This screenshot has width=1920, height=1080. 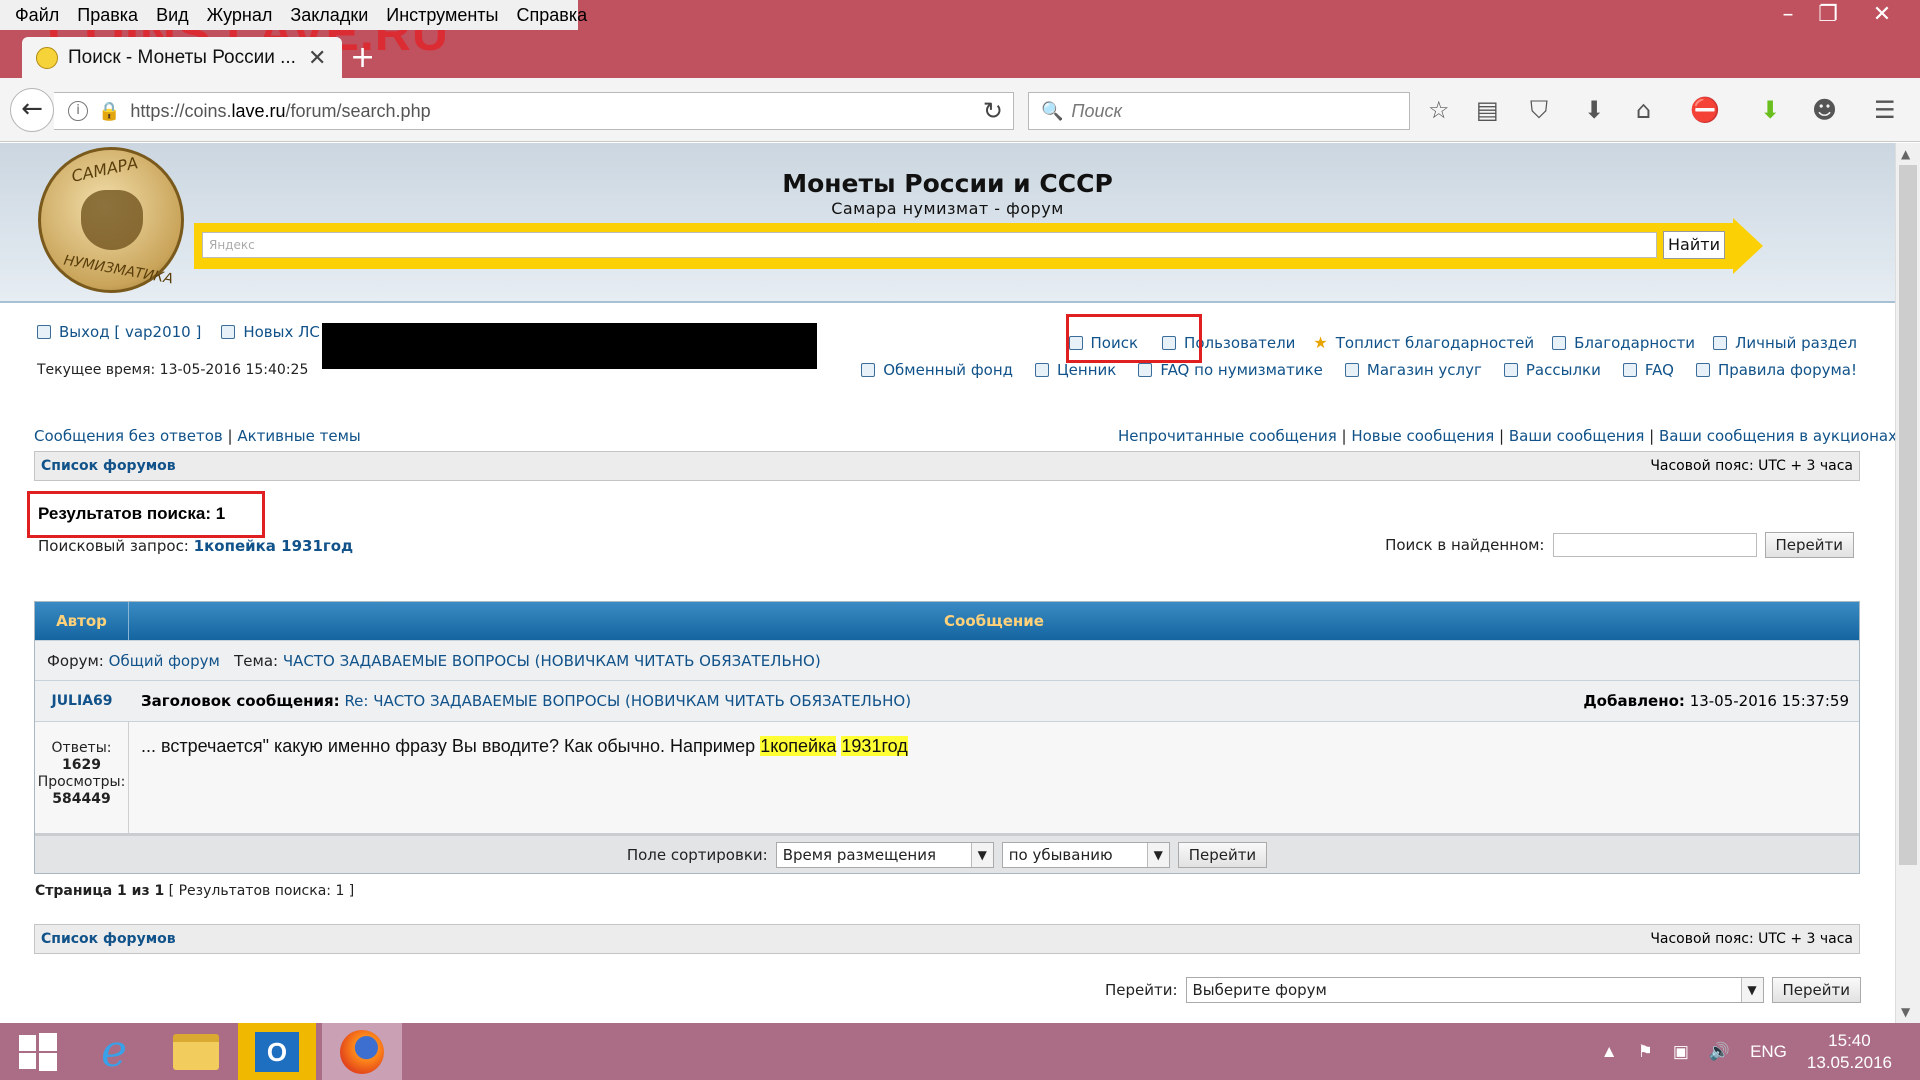 I want to click on jump-forum-select: Выберите форум ▼, so click(x=1474, y=990).